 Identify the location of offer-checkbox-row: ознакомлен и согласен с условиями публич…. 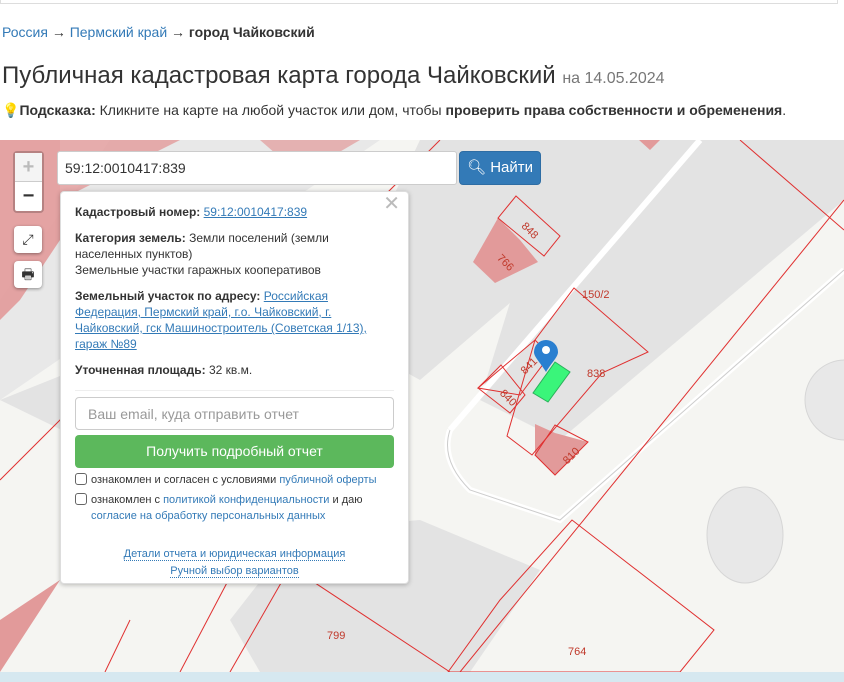
(234, 480).